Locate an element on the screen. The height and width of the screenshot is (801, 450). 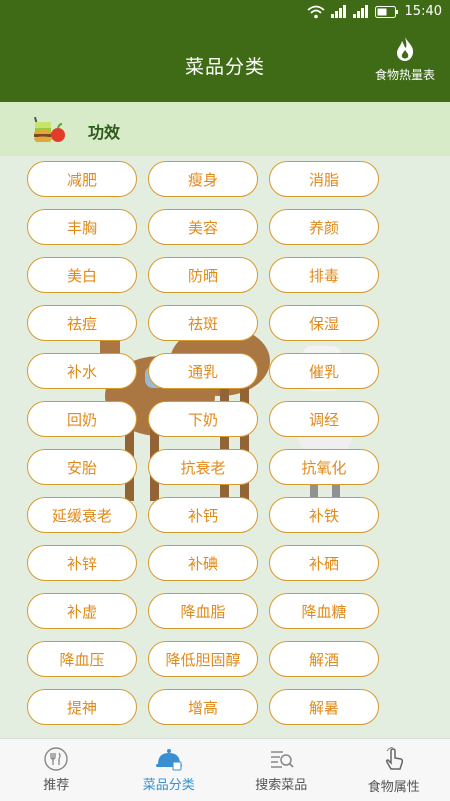
category-chip: 补碘 is located at coordinates (203, 563).